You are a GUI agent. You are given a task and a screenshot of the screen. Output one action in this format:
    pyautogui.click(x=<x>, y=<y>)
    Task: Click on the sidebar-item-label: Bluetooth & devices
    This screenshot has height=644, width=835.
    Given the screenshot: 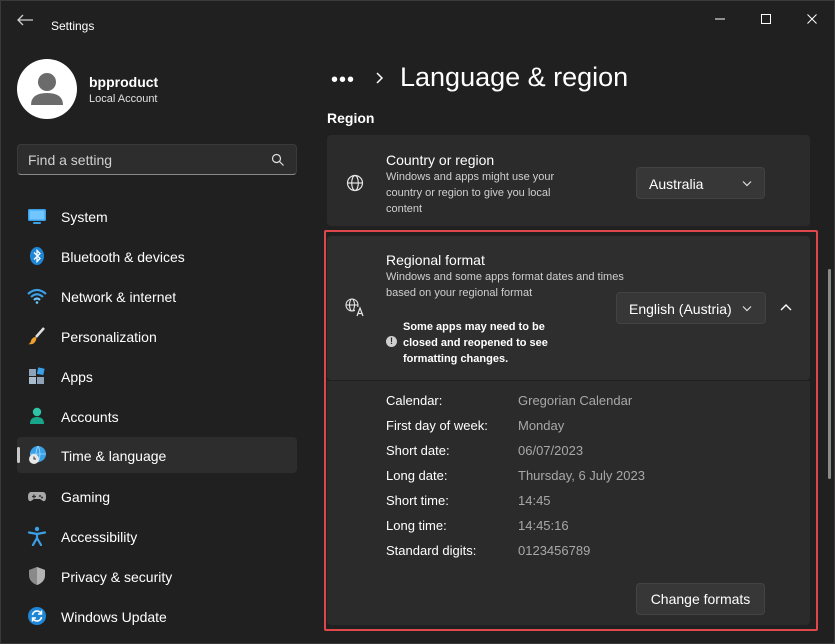 What is the action you would take?
    pyautogui.click(x=123, y=257)
    